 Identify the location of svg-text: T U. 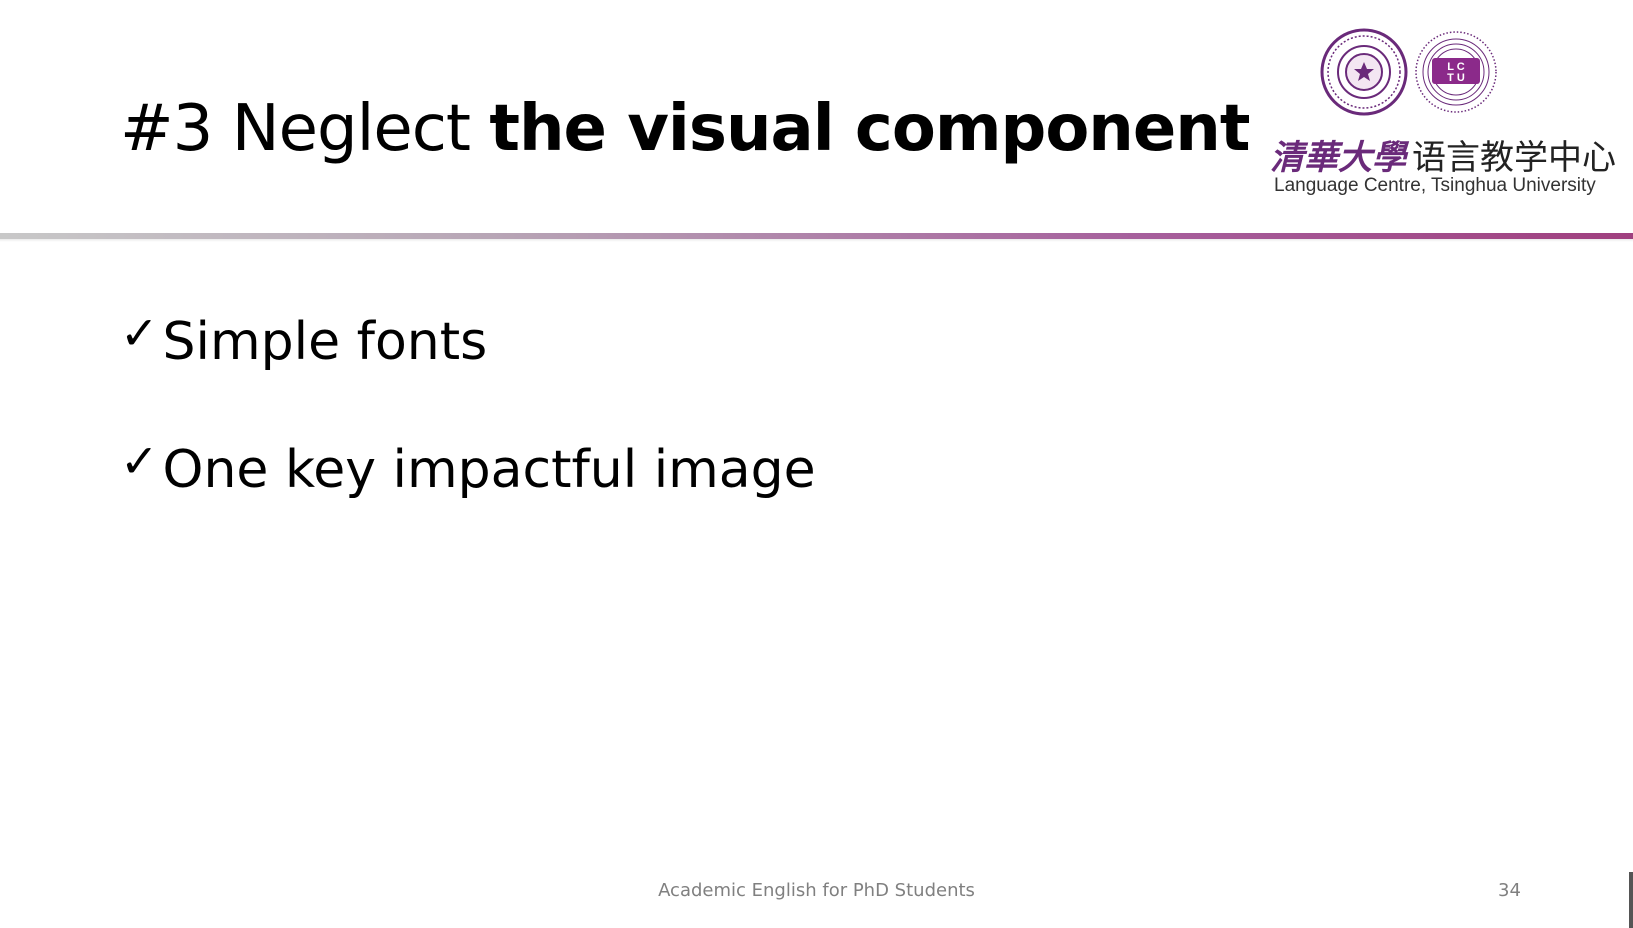
(1456, 78).